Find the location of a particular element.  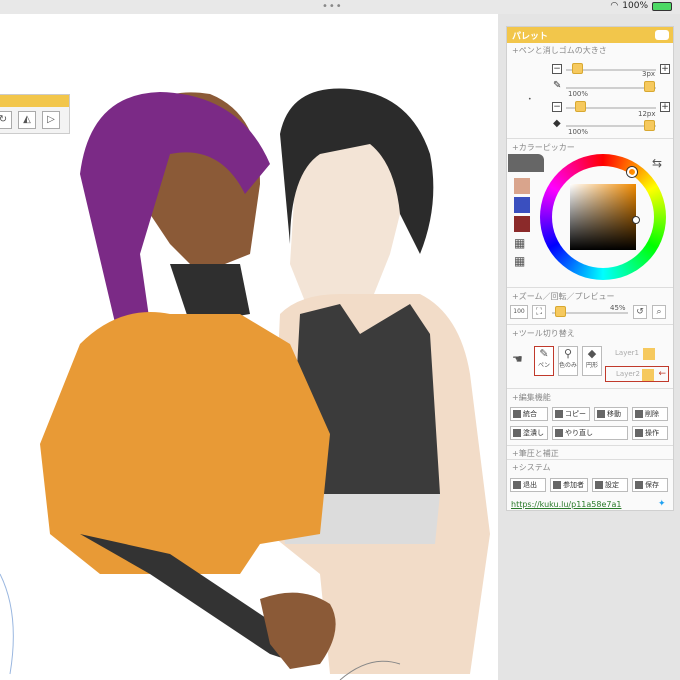

settings-label: 設定 is located at coordinates (612, 485).